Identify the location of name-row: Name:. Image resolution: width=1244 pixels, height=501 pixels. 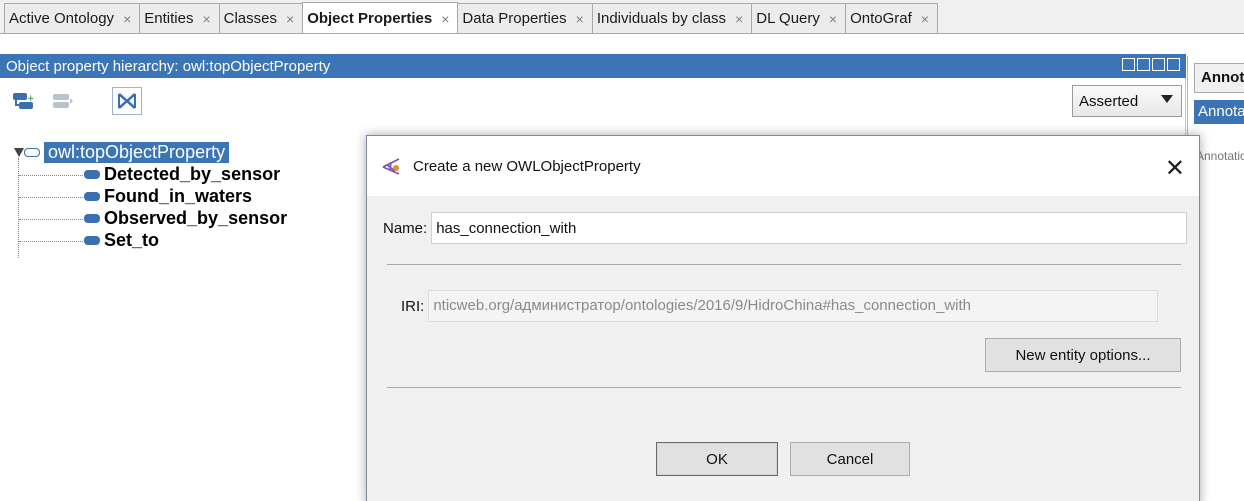
(785, 228).